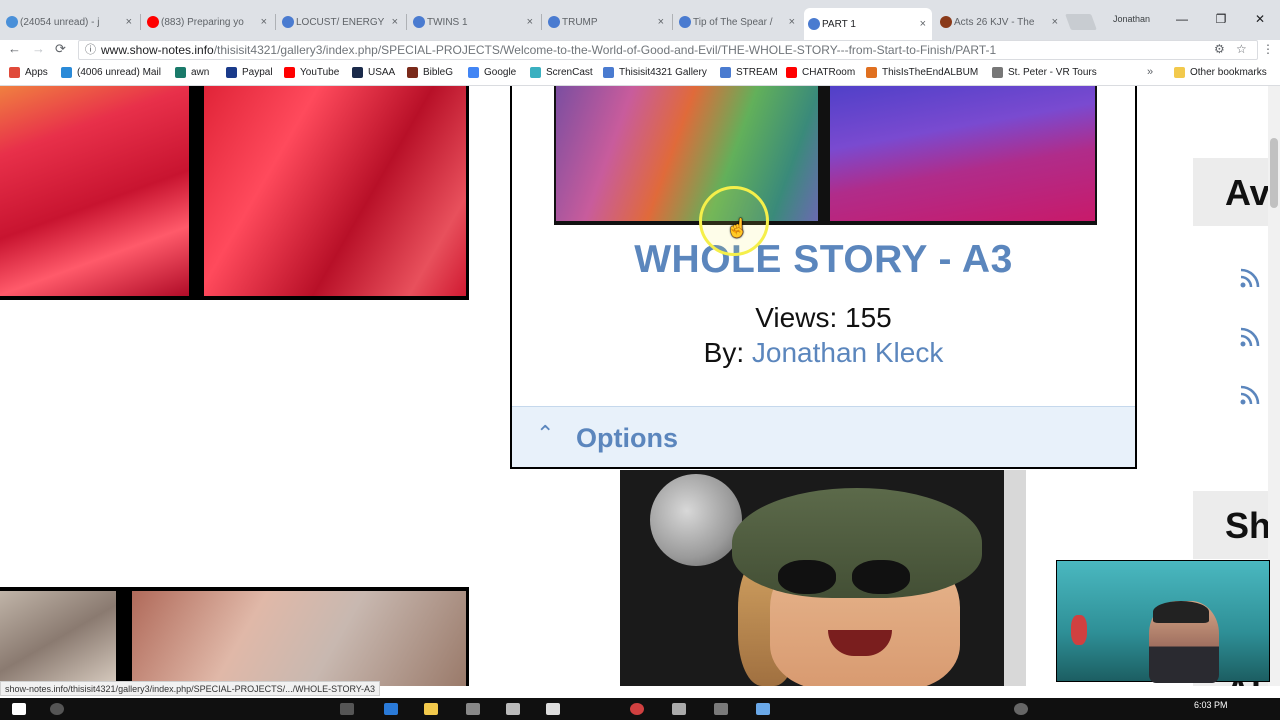 Image resolution: width=1280 pixels, height=720 pixels. Describe the element at coordinates (1131, 19) in the screenshot. I see `profile-name: Jonathan` at that location.